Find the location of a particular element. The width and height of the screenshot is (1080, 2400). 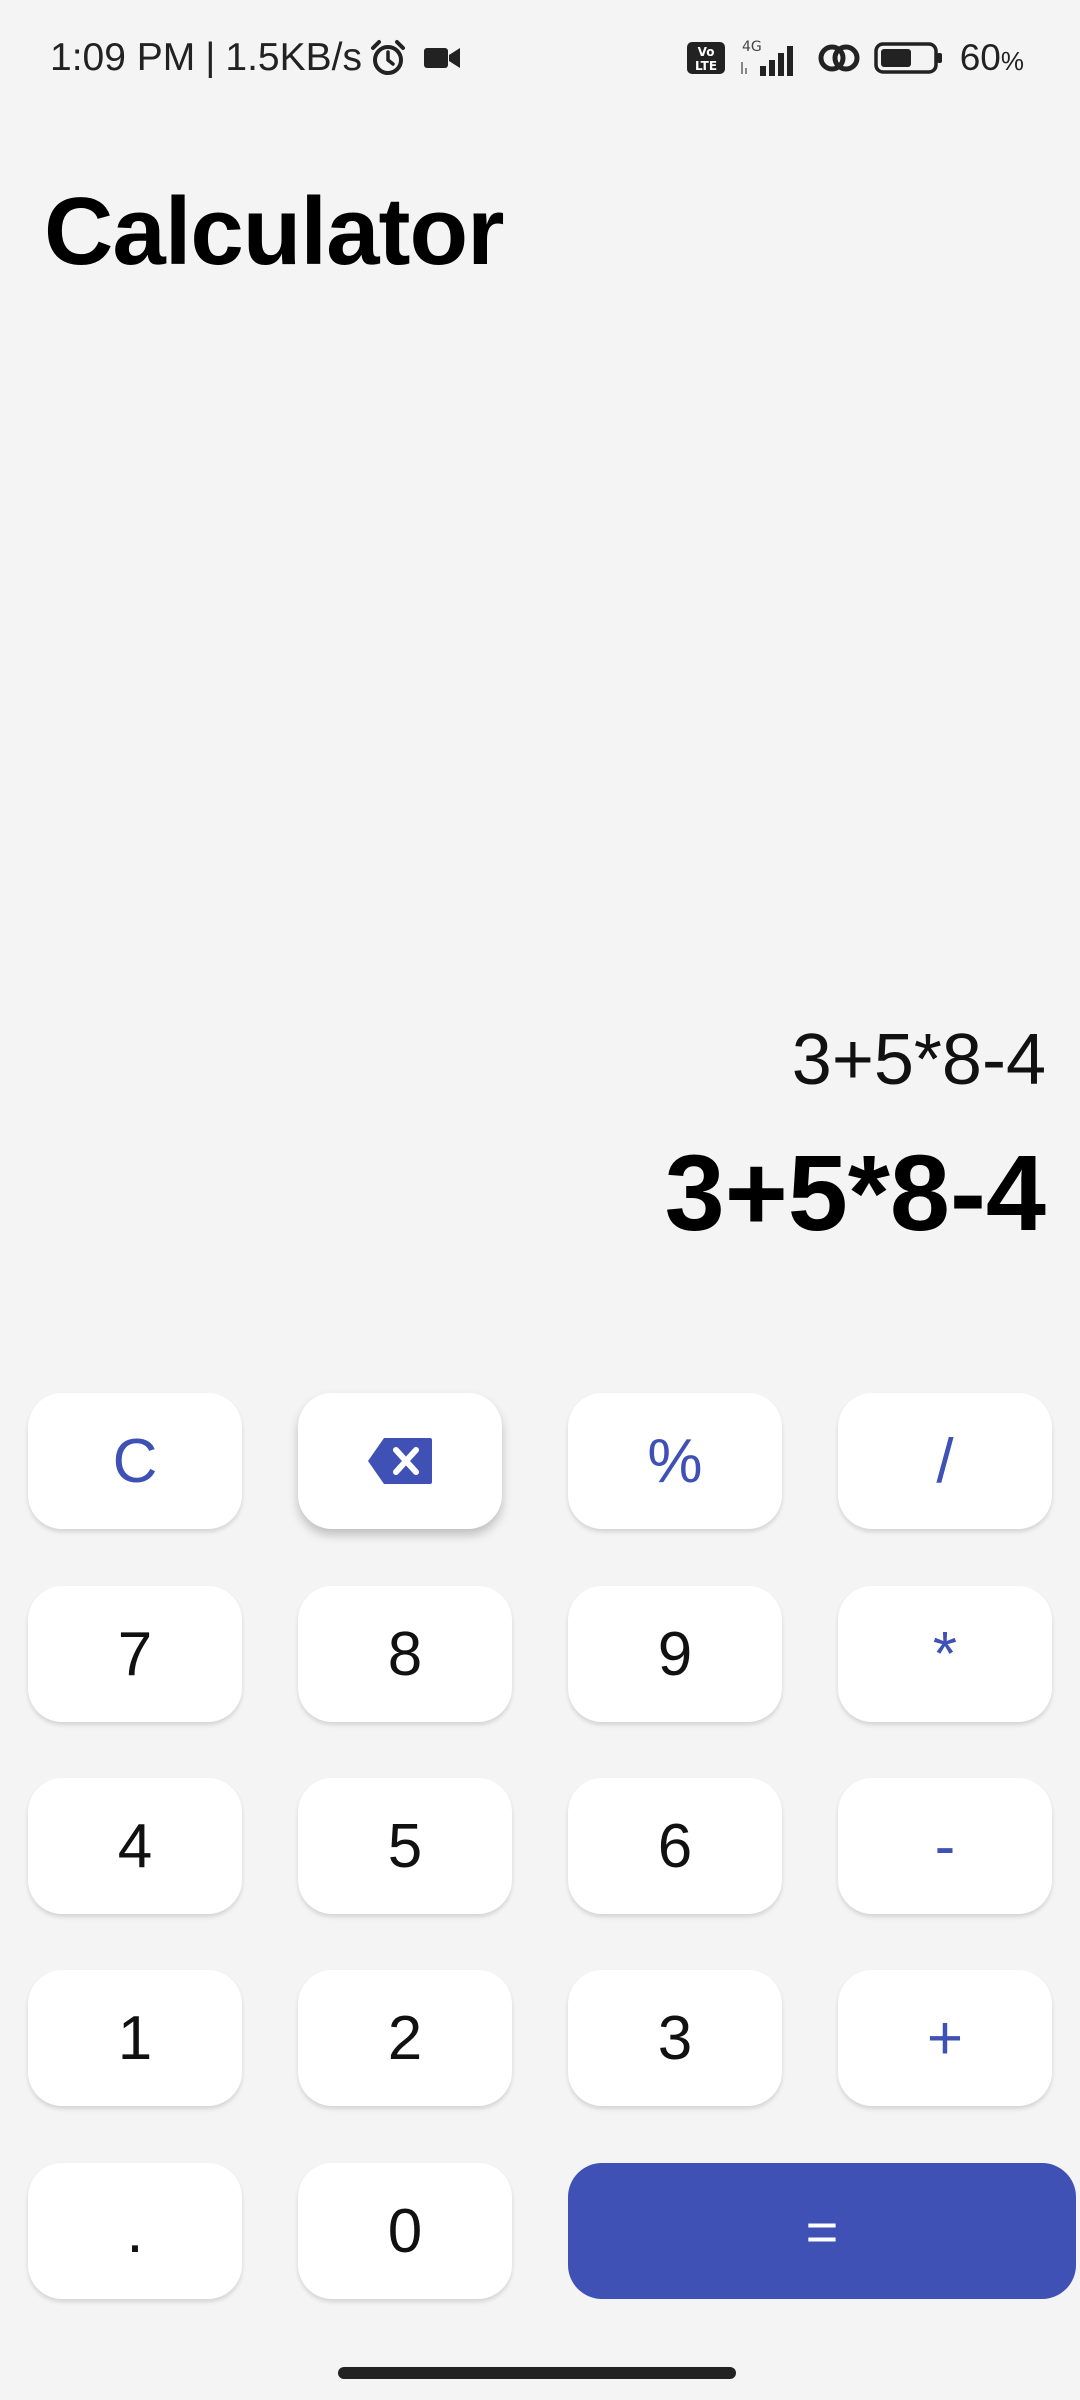

divide-button: / is located at coordinates (945, 1461).